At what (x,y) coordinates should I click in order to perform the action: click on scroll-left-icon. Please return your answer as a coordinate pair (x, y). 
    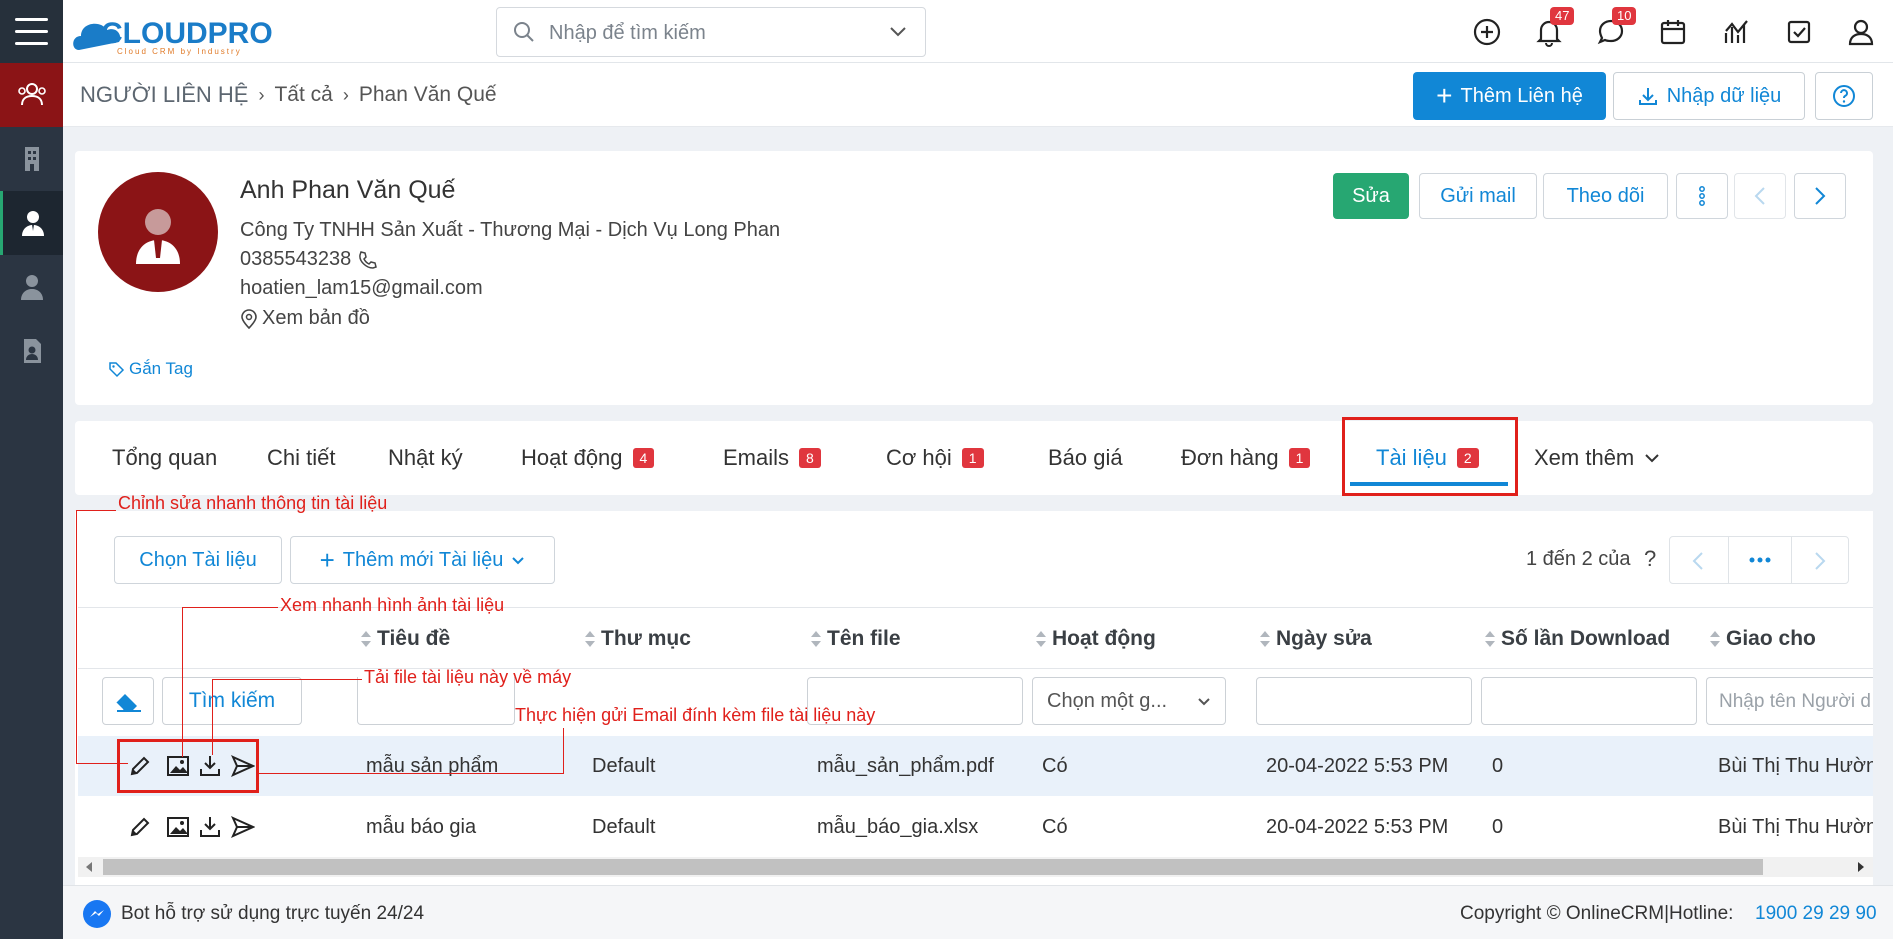
    Looking at the image, I should click on (89, 867).